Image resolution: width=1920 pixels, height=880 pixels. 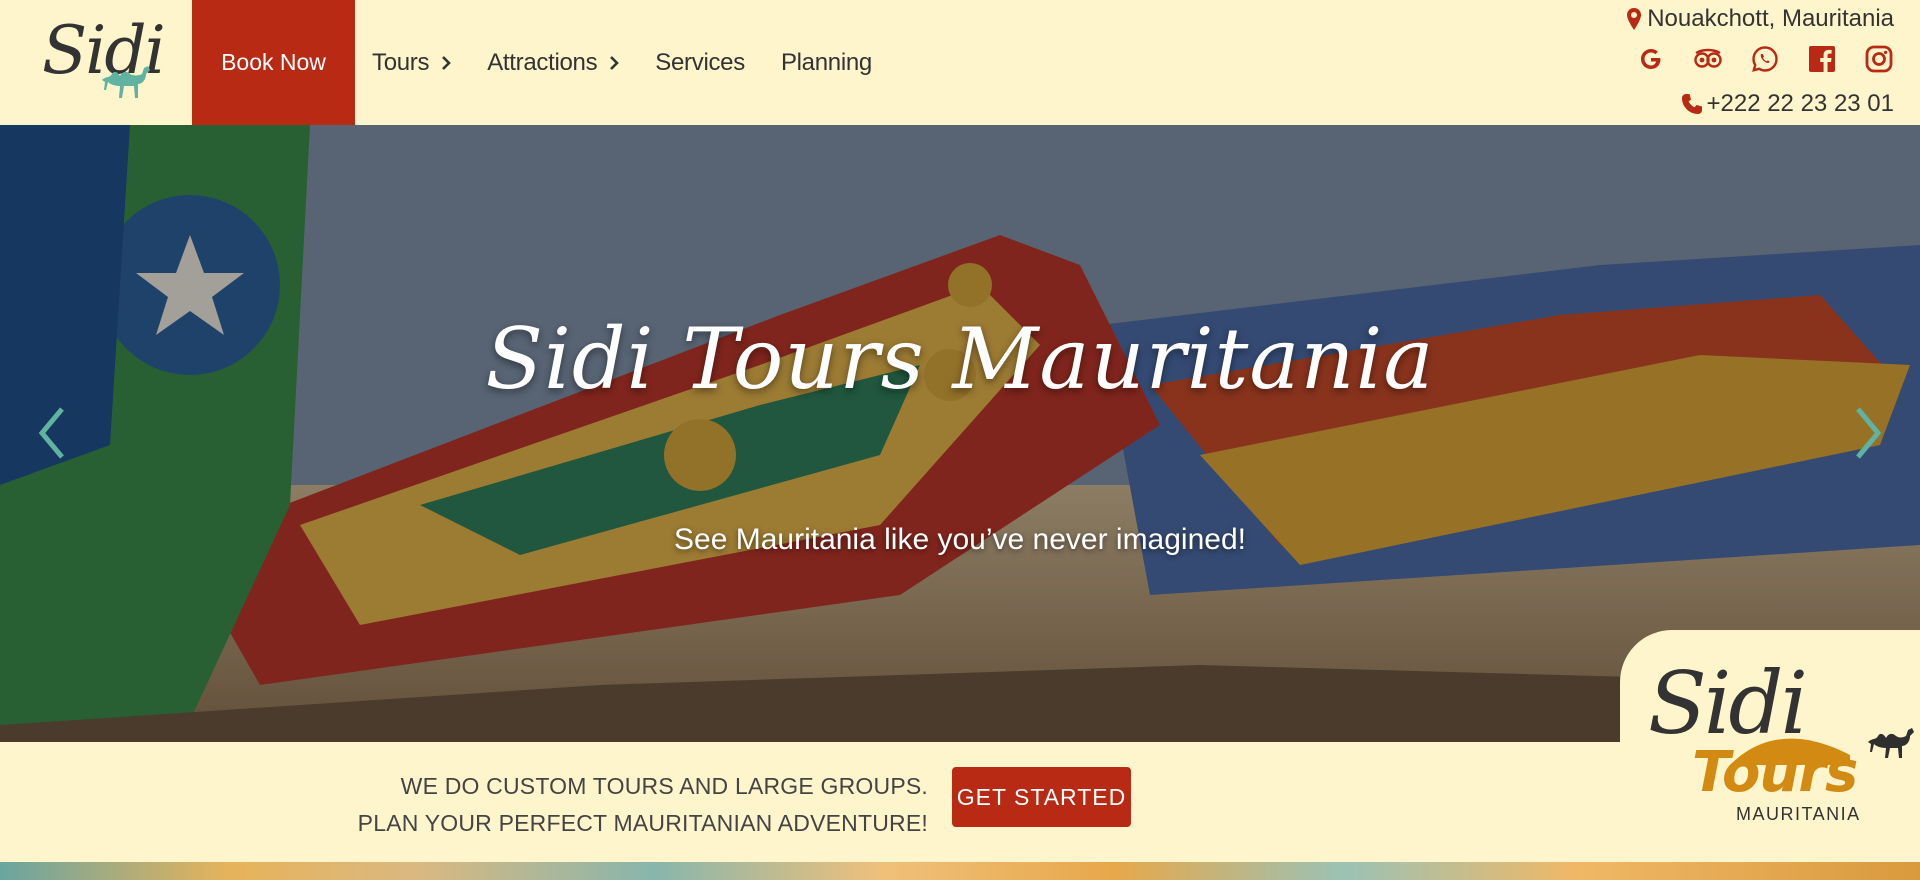 I want to click on social-links, so click(x=1751, y=59).